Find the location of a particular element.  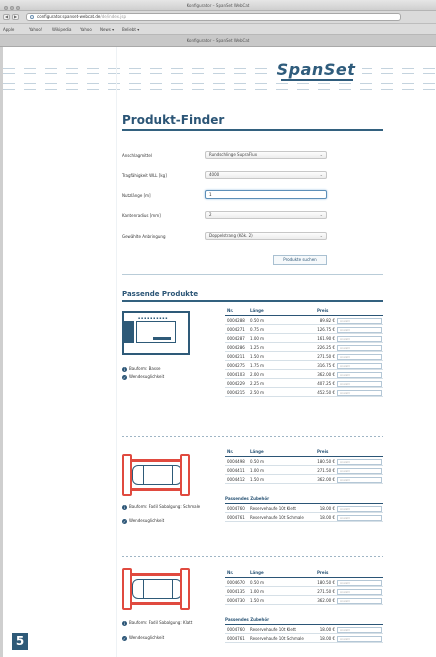

select-value: 4000 is located at coordinates (214, 174).